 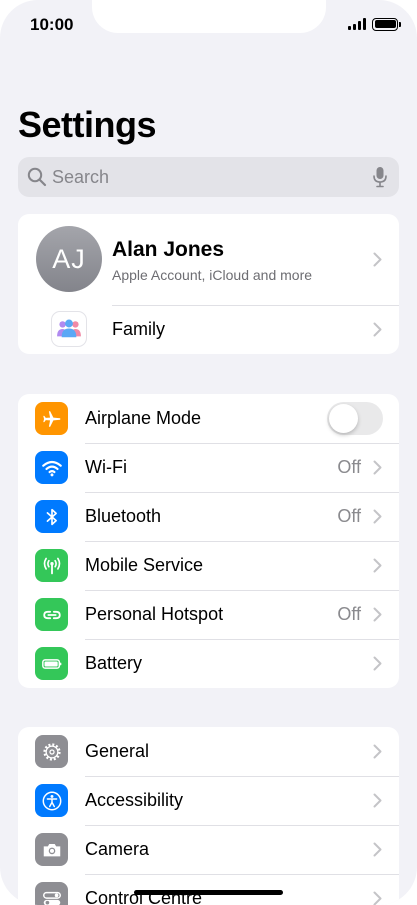 I want to click on home-indicator, so click(x=208, y=892).